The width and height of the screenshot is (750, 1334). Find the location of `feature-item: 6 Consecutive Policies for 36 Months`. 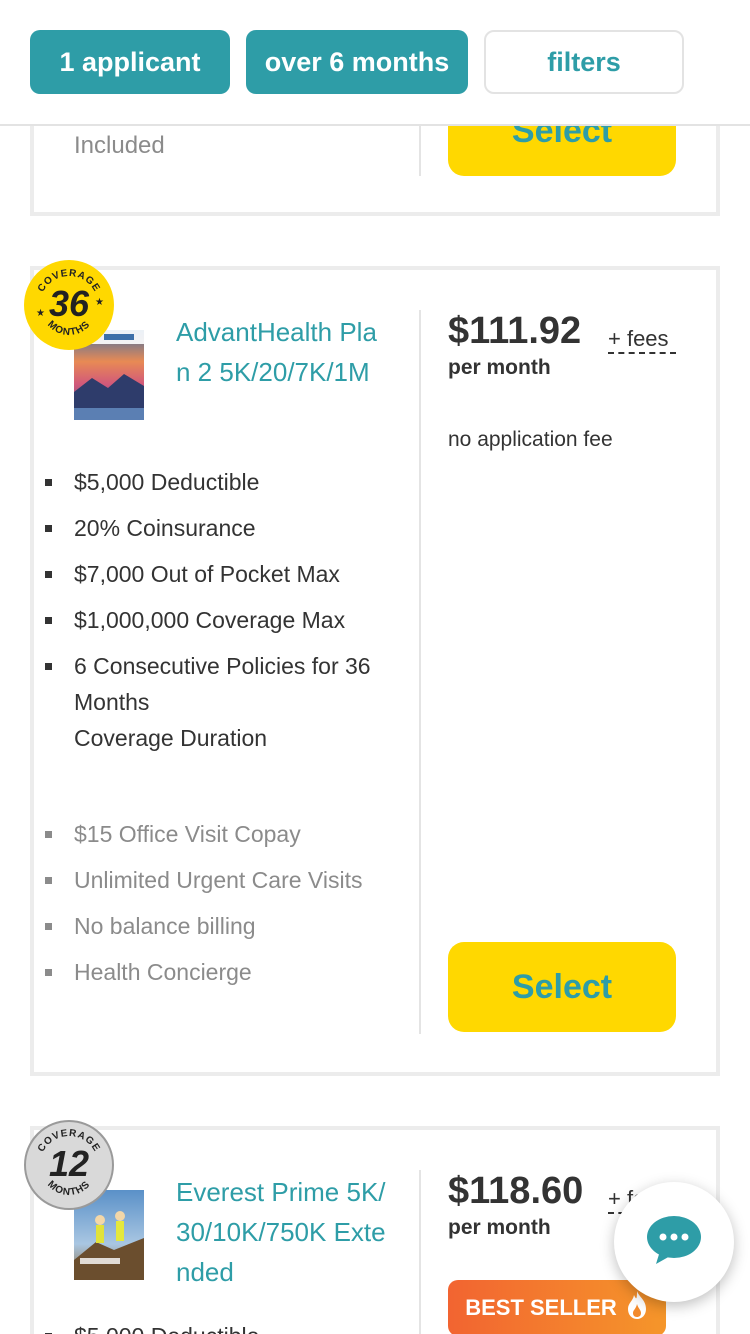

feature-item: 6 Consecutive Policies for 36 Months is located at coordinates (219, 684).